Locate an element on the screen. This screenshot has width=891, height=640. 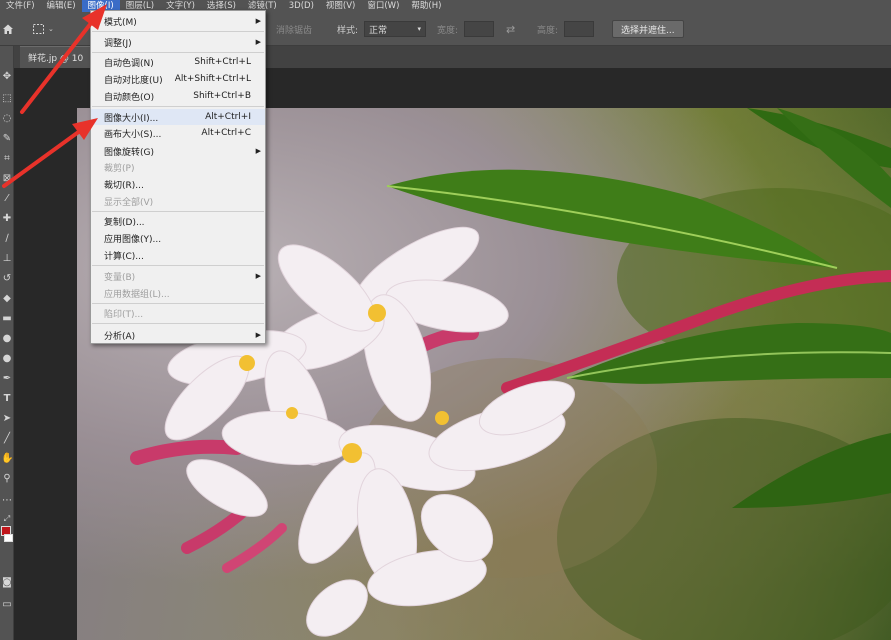
swap-colors-icon: ⤢ is located at coordinates (7, 519).